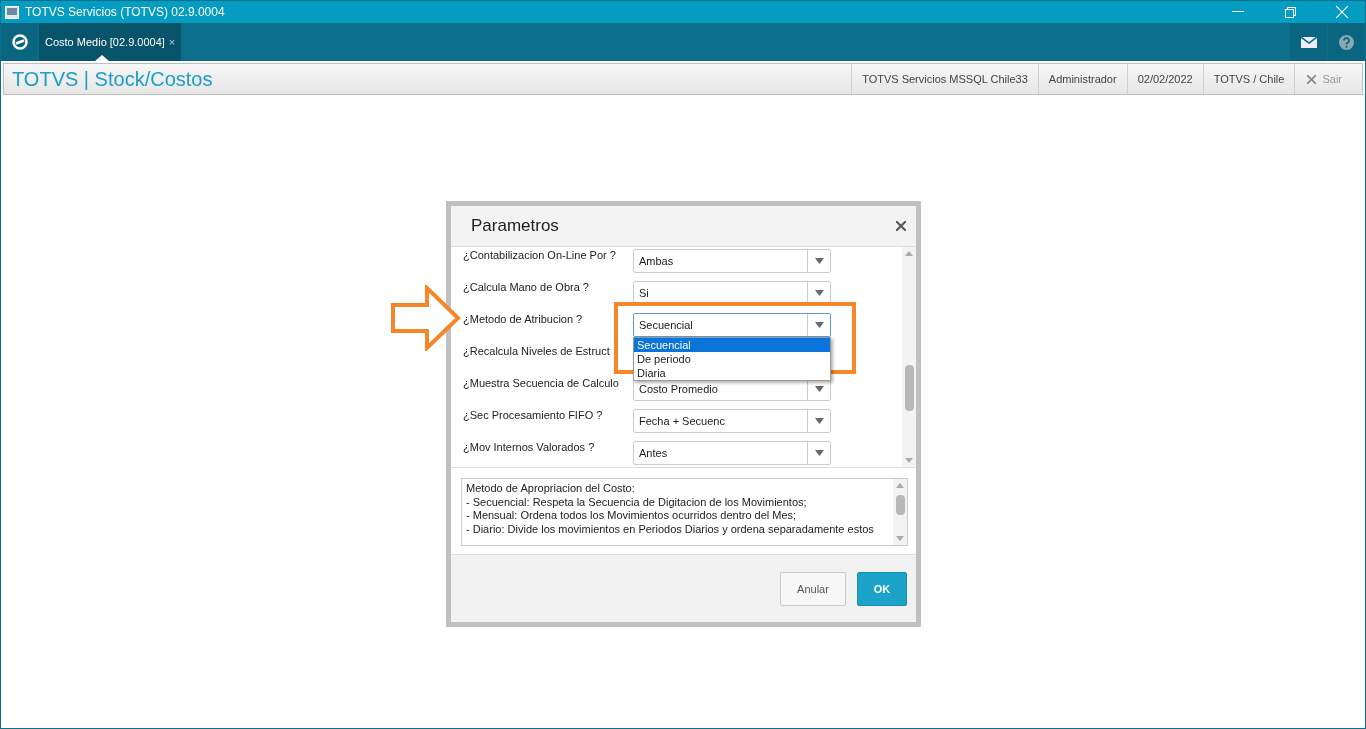 This screenshot has width=1366, height=729. I want to click on description-line: - Secuencial: Respeta la Secuencia de Digitacion de los Movimientos;, so click(637, 502).